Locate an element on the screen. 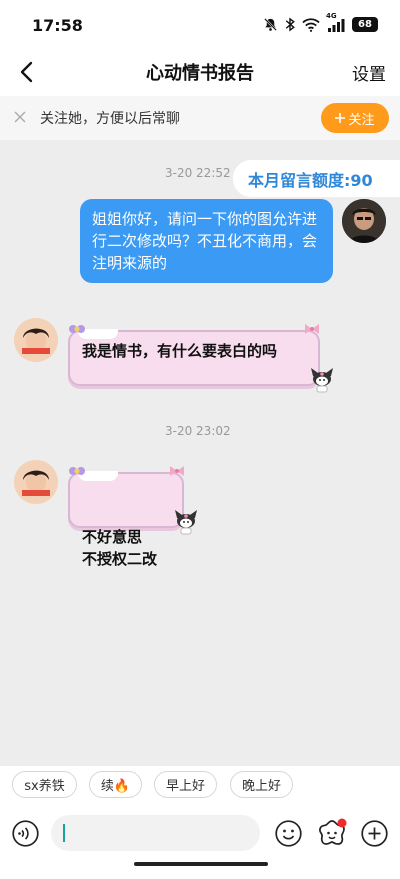 This screenshot has width=400, height=879. follow-button: 关注 is located at coordinates (355, 118).